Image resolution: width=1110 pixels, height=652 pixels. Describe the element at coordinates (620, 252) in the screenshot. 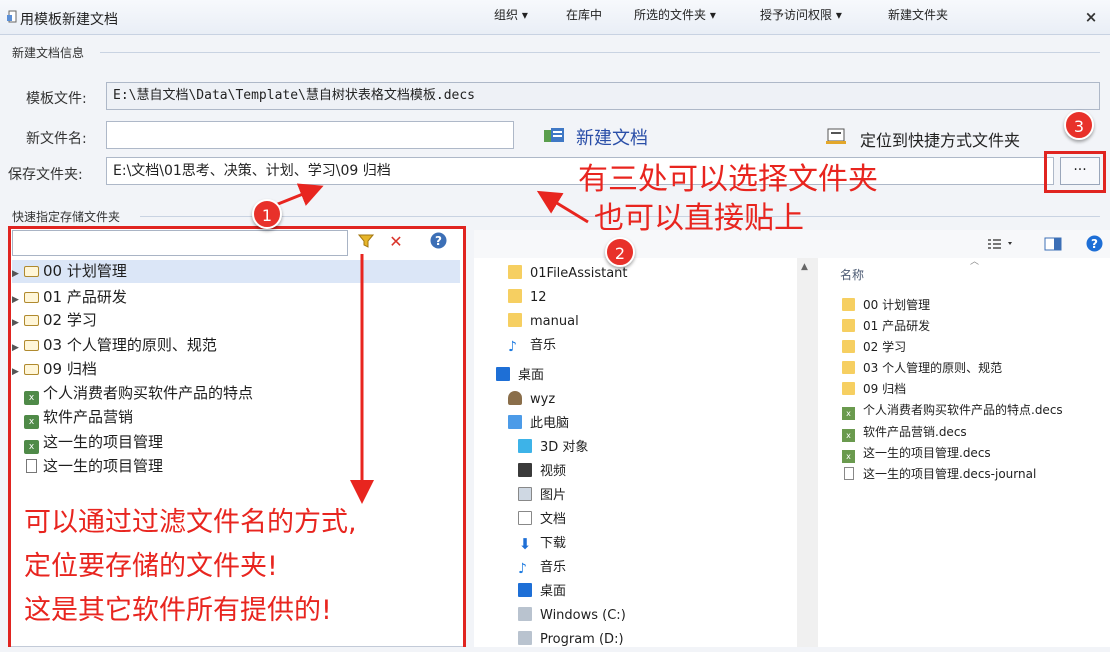

I see `callout-badge-2: 2` at that location.